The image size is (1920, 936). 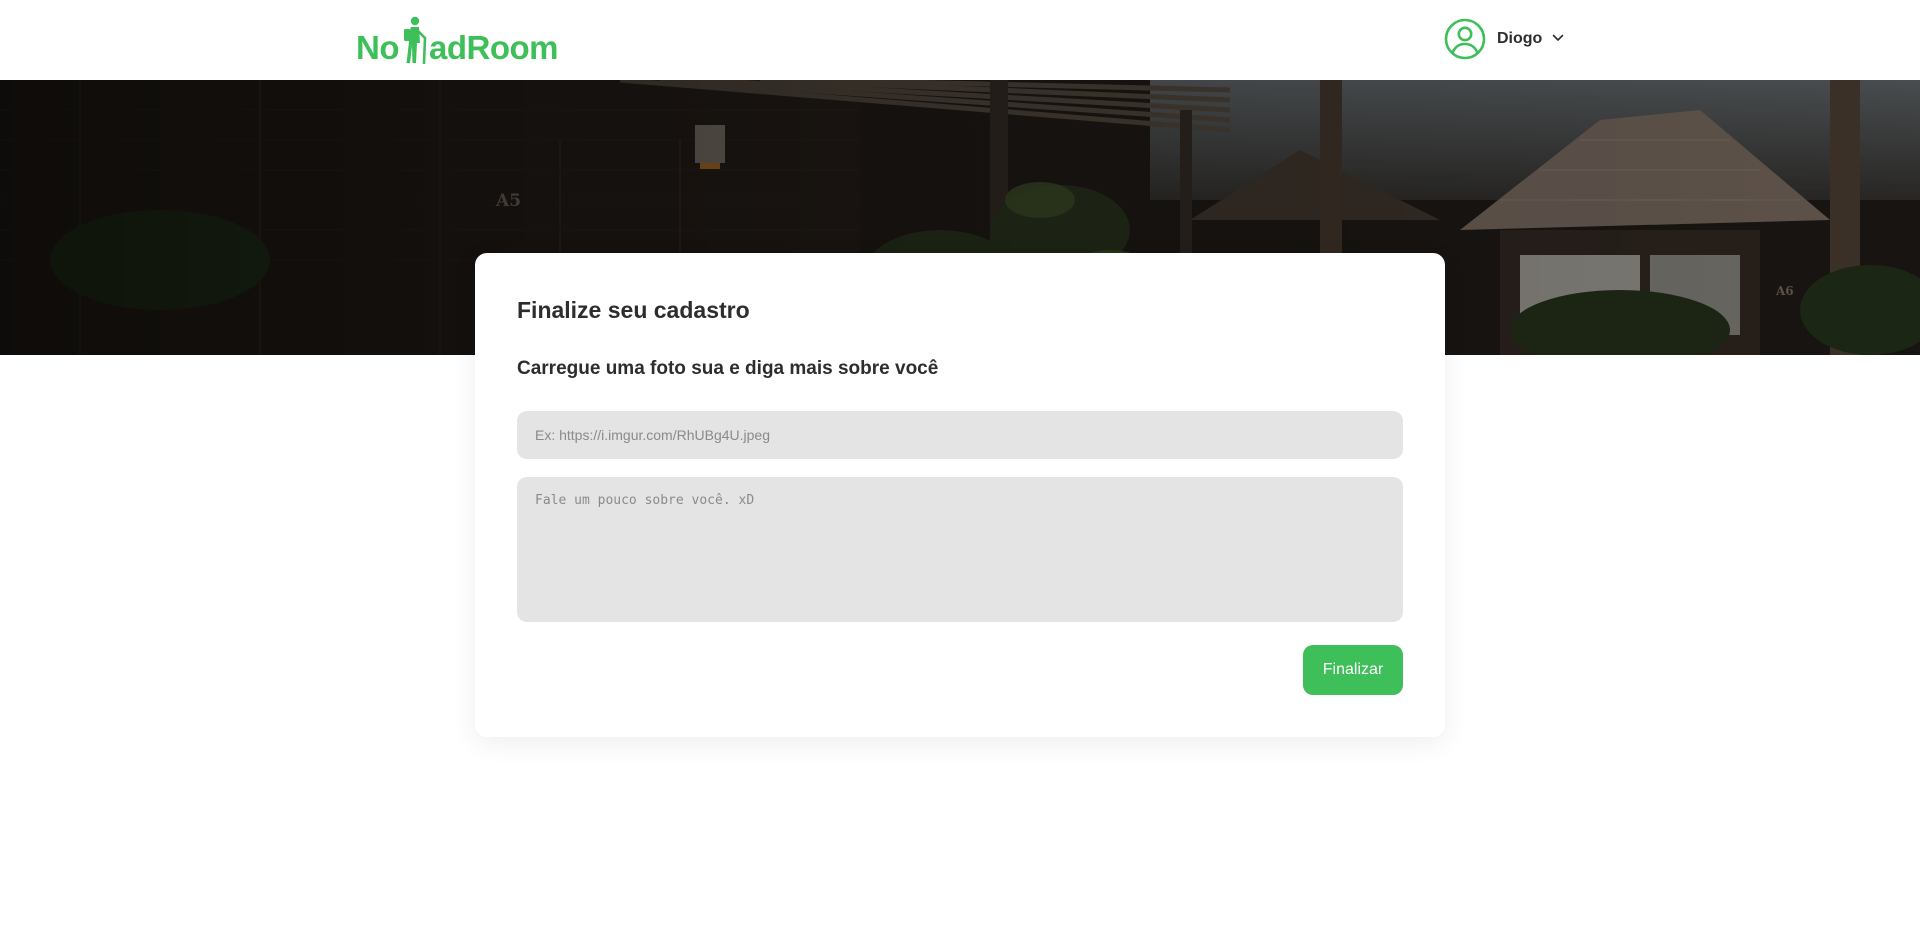 What do you see at coordinates (633, 310) in the screenshot?
I see `page-title: Finalize seu cadastro` at bounding box center [633, 310].